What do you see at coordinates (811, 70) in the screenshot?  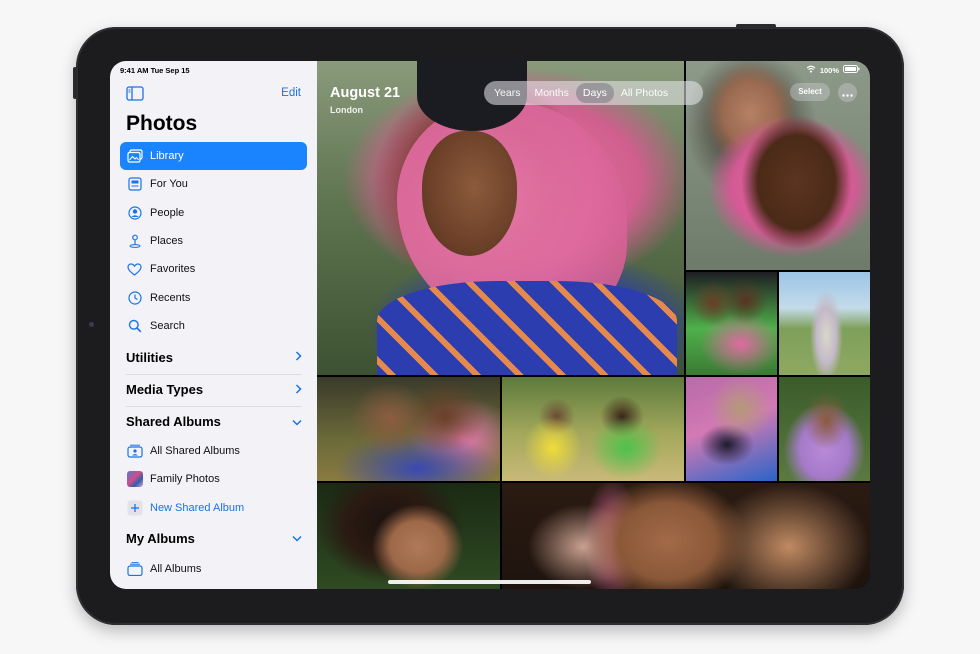 I see `wifi-icon` at bounding box center [811, 70].